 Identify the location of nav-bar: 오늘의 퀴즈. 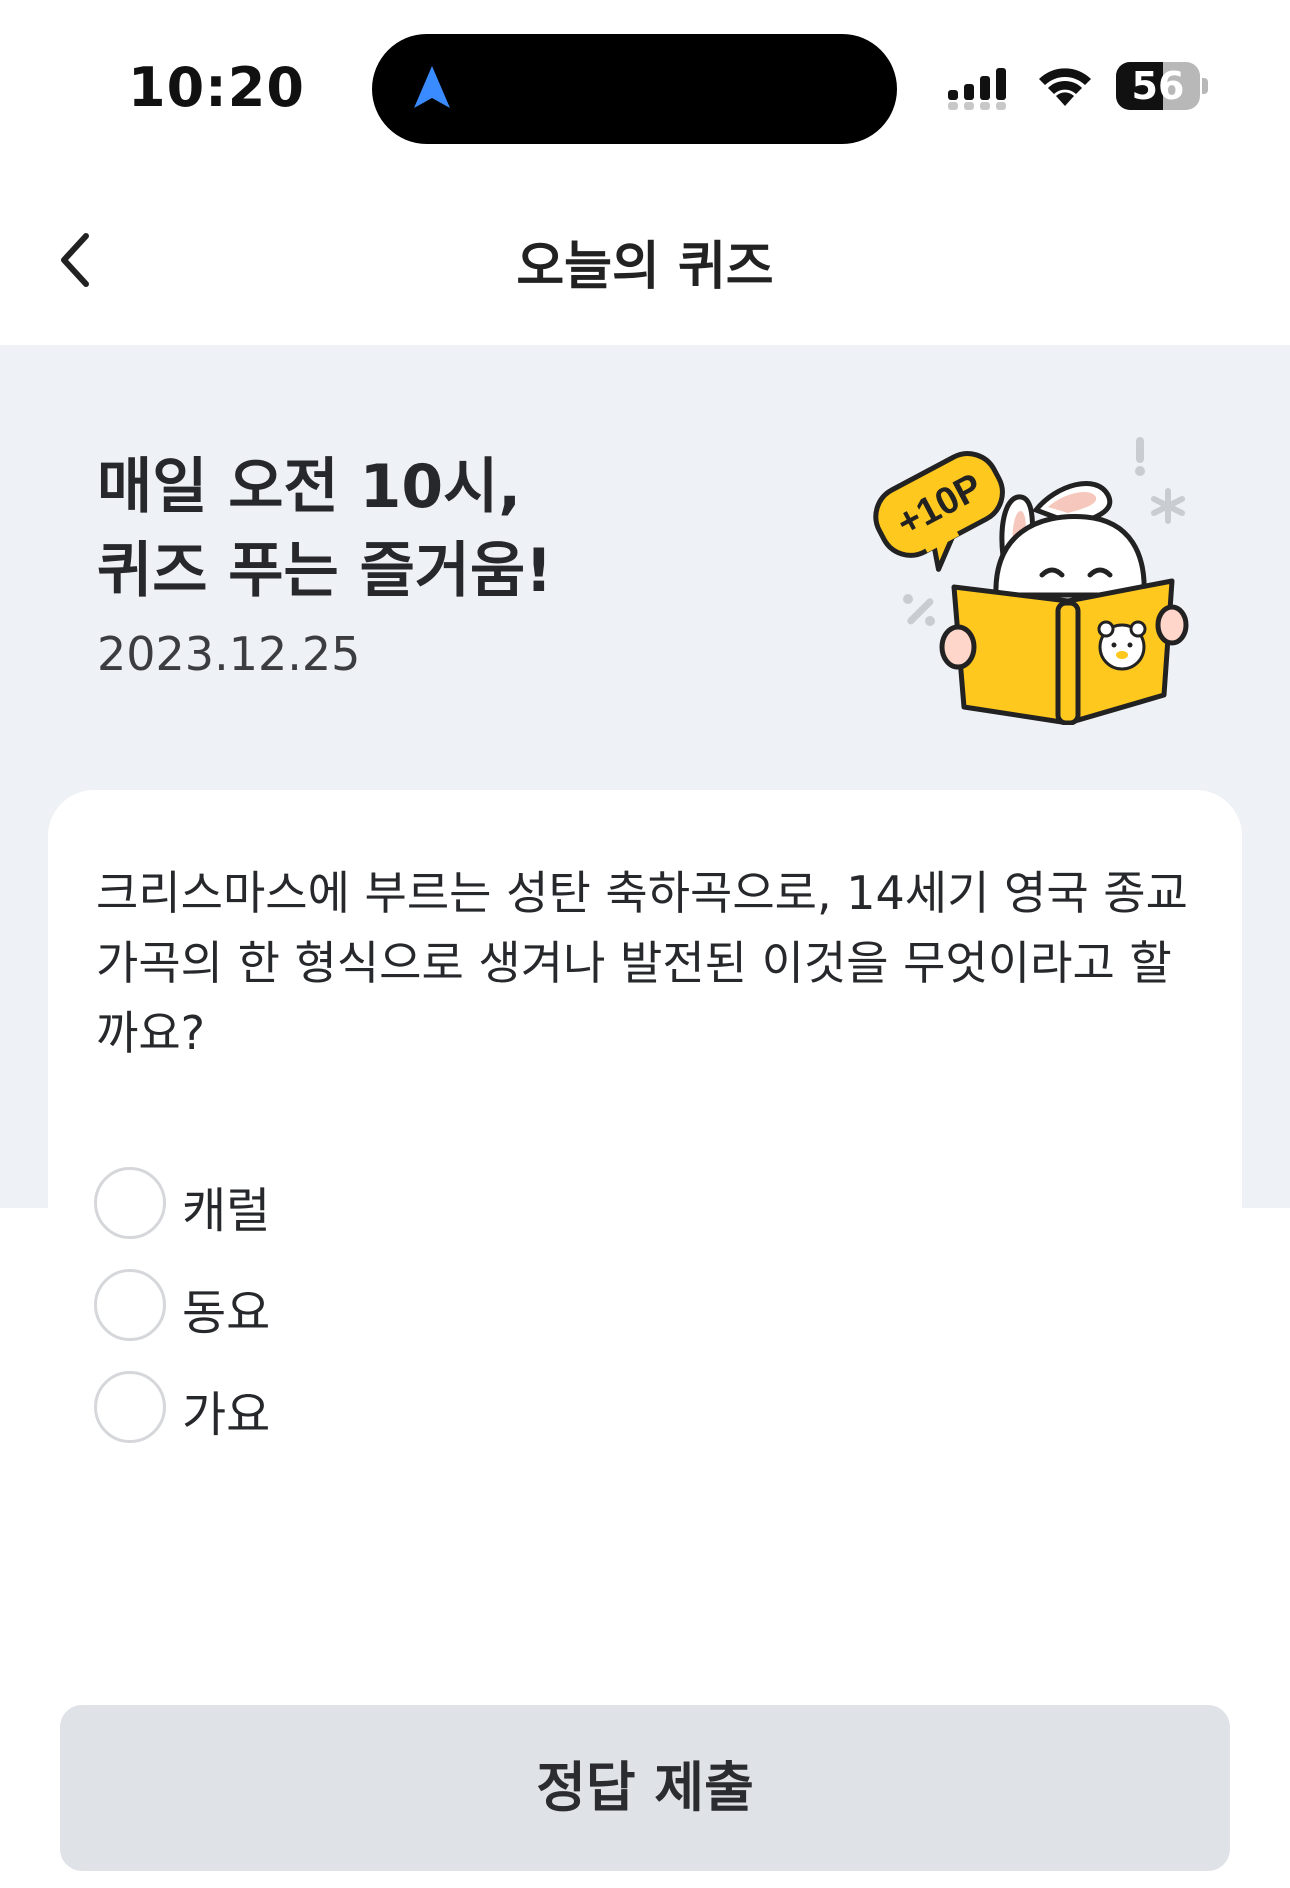
(645, 265).